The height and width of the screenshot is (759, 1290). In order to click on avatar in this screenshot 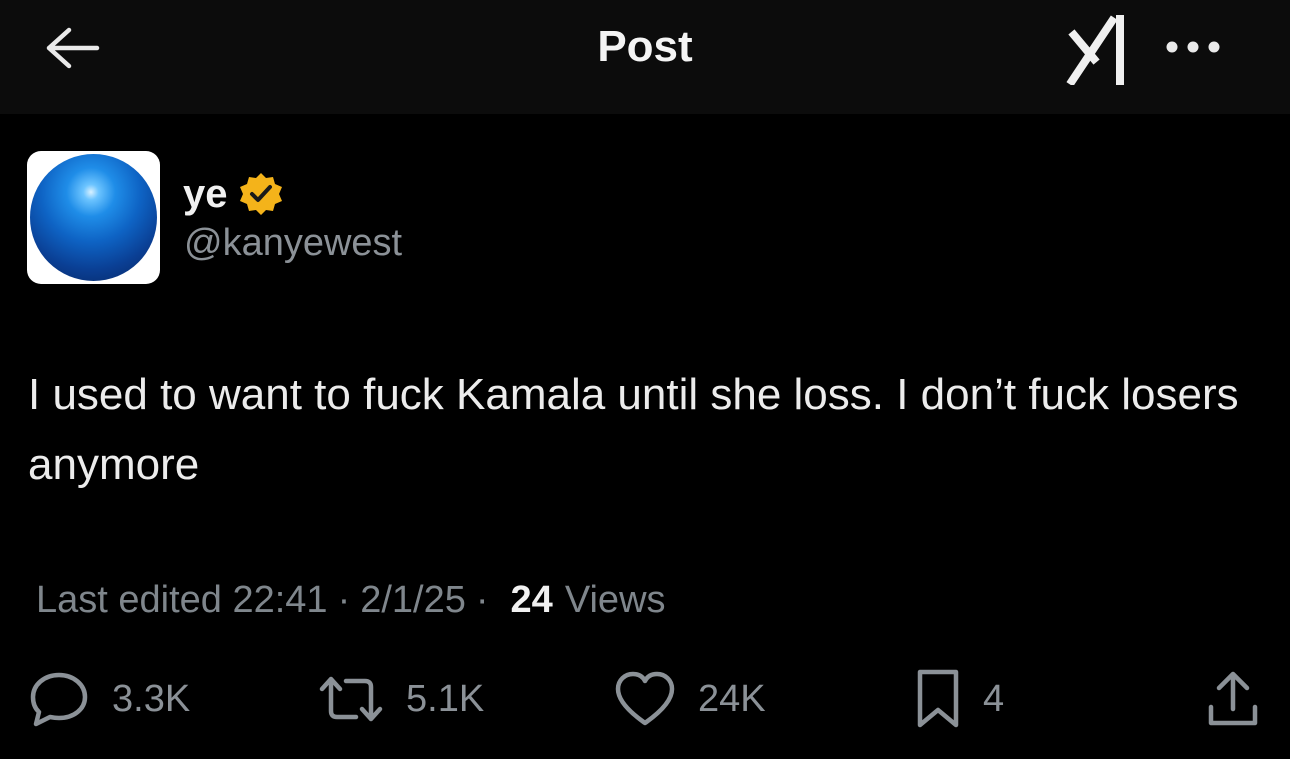, I will do `click(93, 217)`.